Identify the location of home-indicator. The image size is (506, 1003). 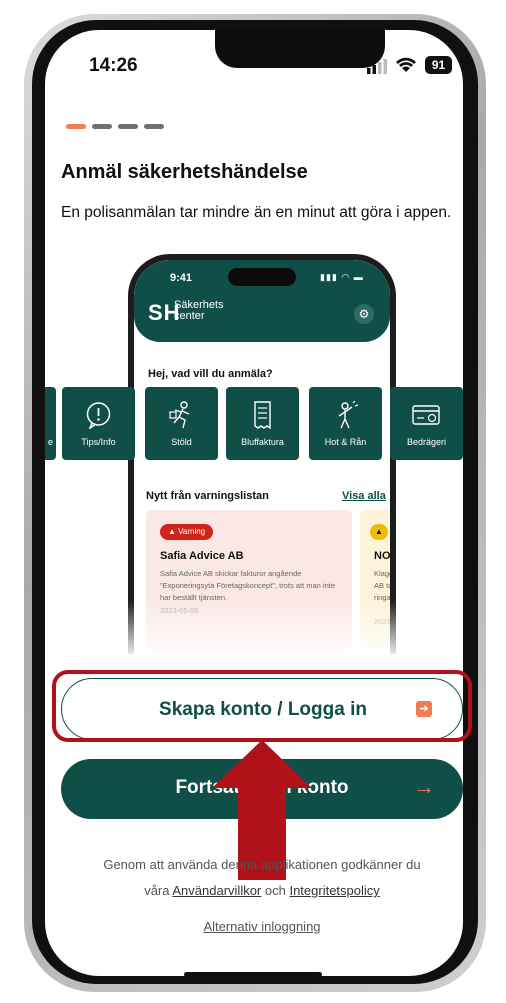
(253, 974).